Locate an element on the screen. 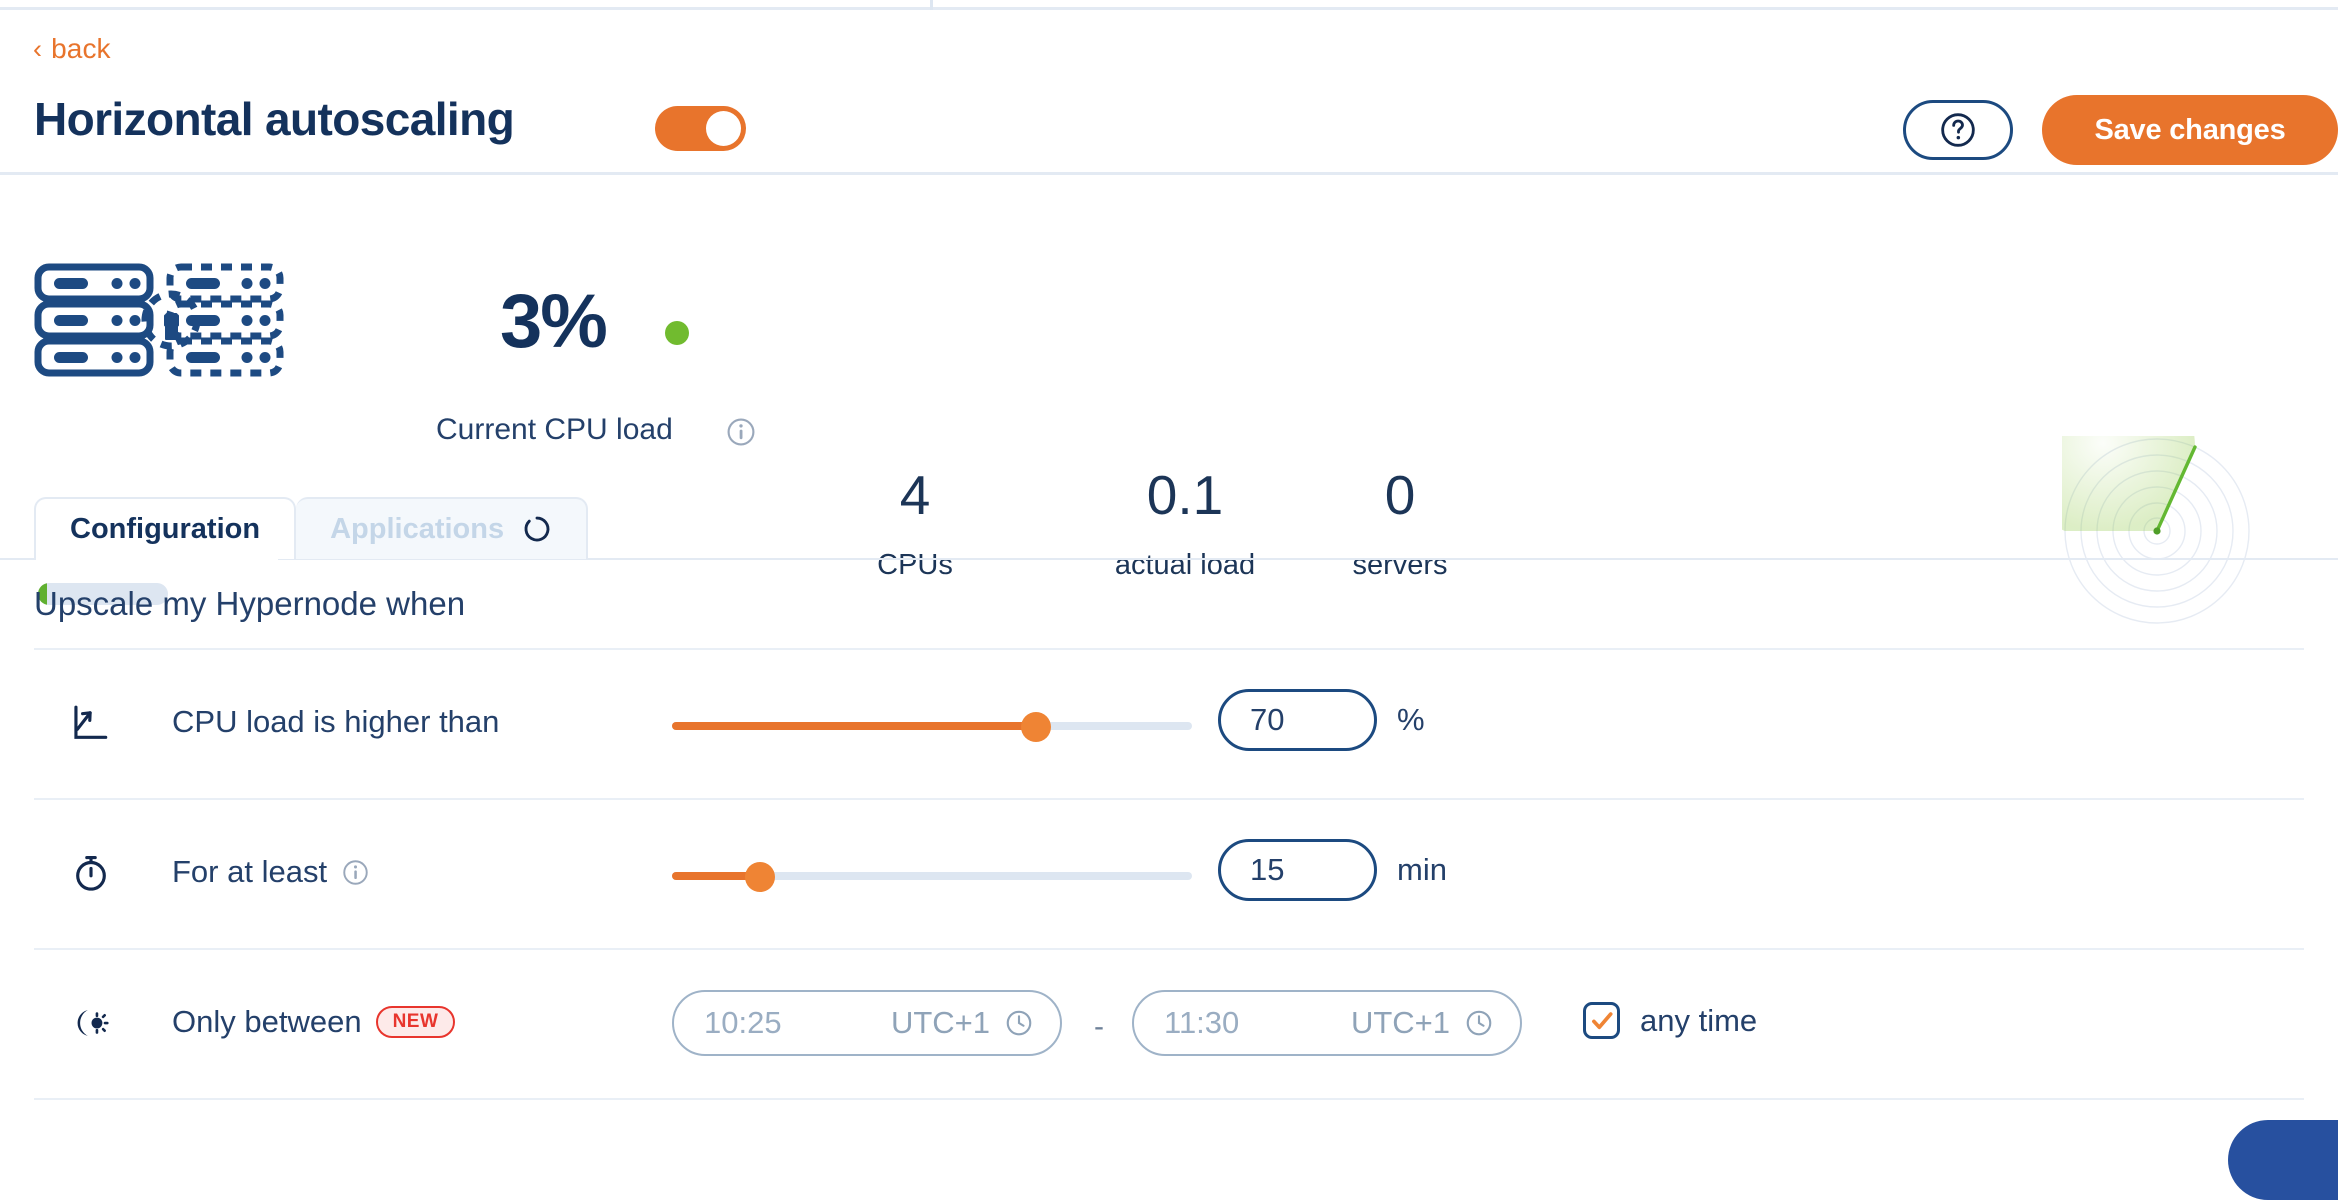 Image resolution: width=2338 pixels, height=1200 pixels. any-time-checkbox is located at coordinates (1601, 1020).